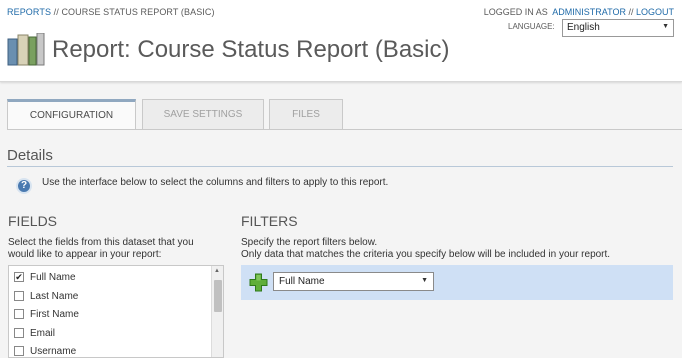 The height and width of the screenshot is (358, 682). Describe the element at coordinates (85, 254) in the screenshot. I see `fields-description-line-2: would like to appear in your report:` at that location.